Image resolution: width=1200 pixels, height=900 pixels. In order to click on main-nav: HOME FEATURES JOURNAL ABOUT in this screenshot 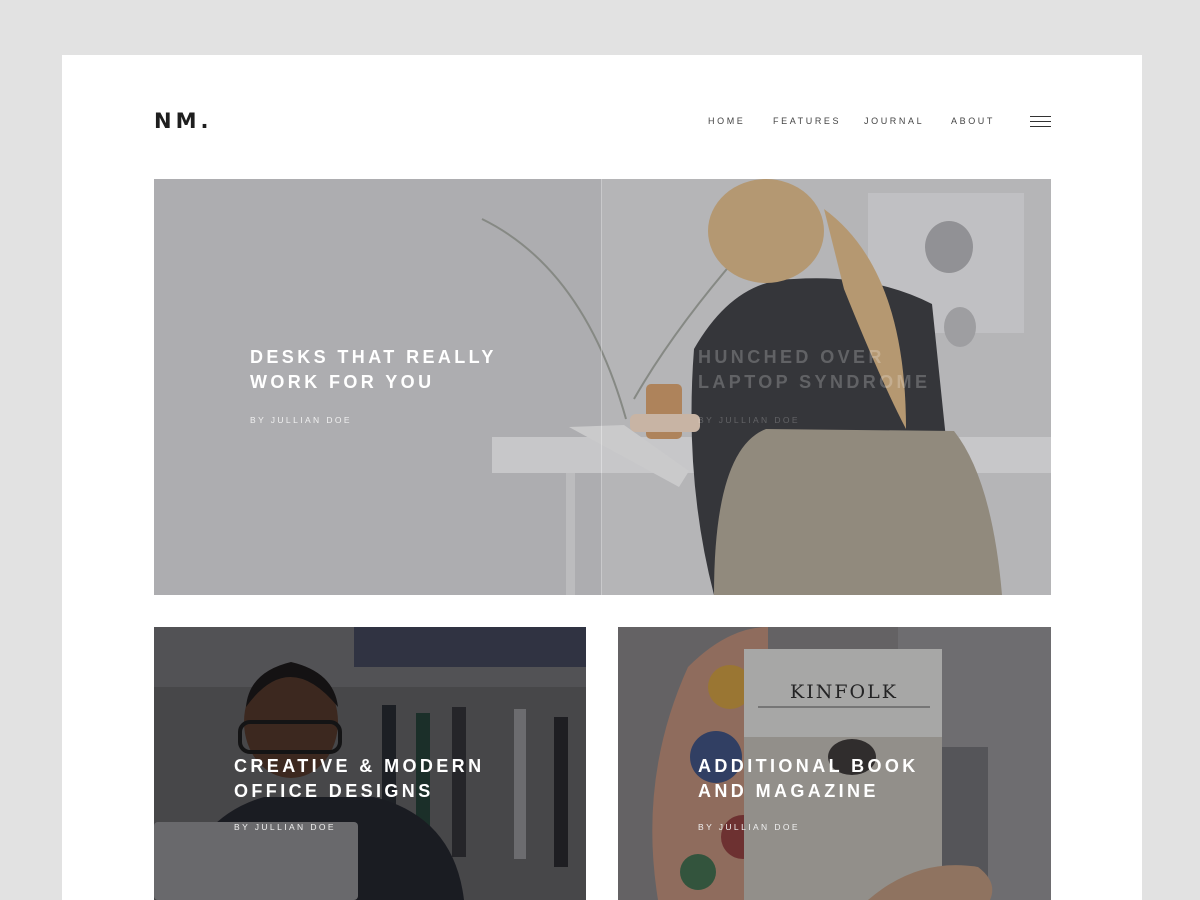, I will do `click(602, 123)`.